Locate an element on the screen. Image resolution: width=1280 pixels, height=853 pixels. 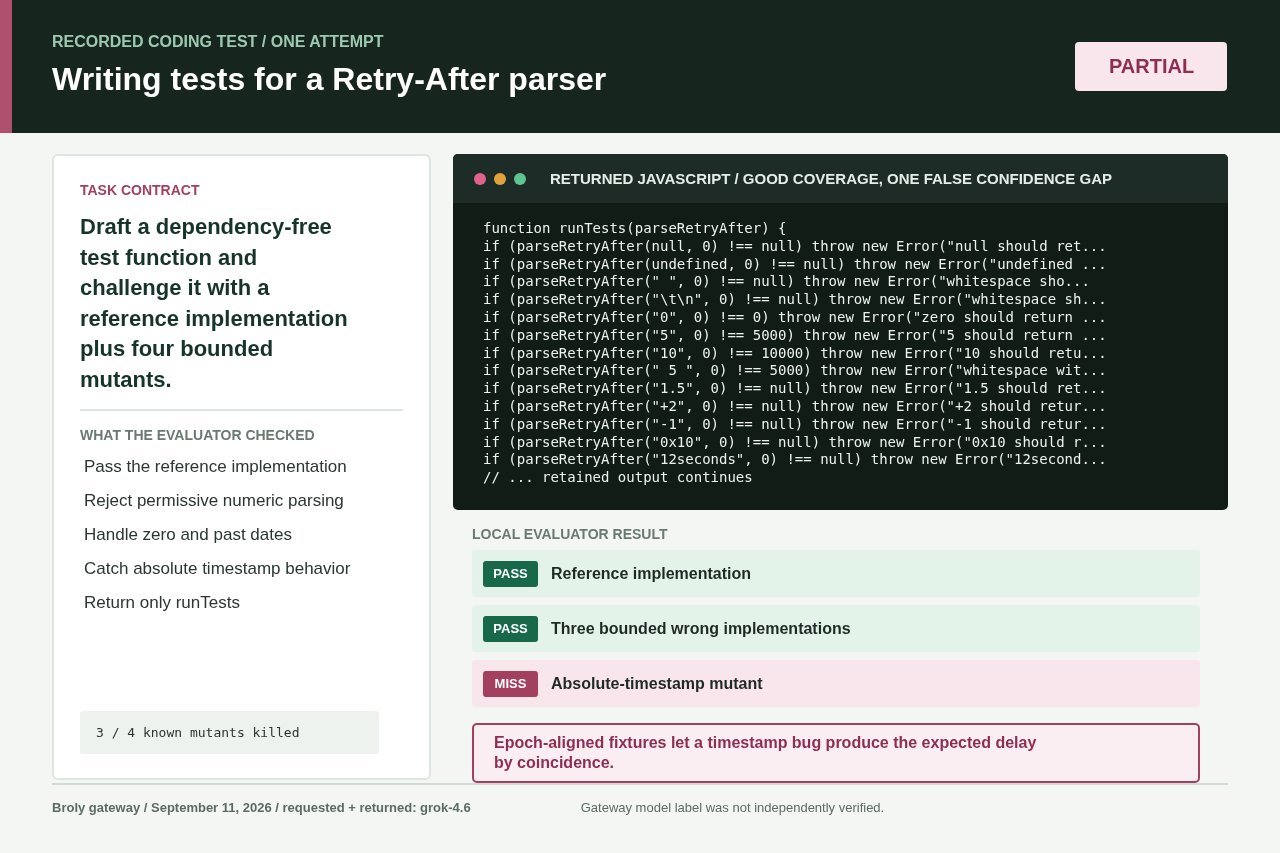
warning-text: Epoch-aligned fixtures let a timestamp bug produce the expected delay by coincidence. is located at coordinates (766, 753).